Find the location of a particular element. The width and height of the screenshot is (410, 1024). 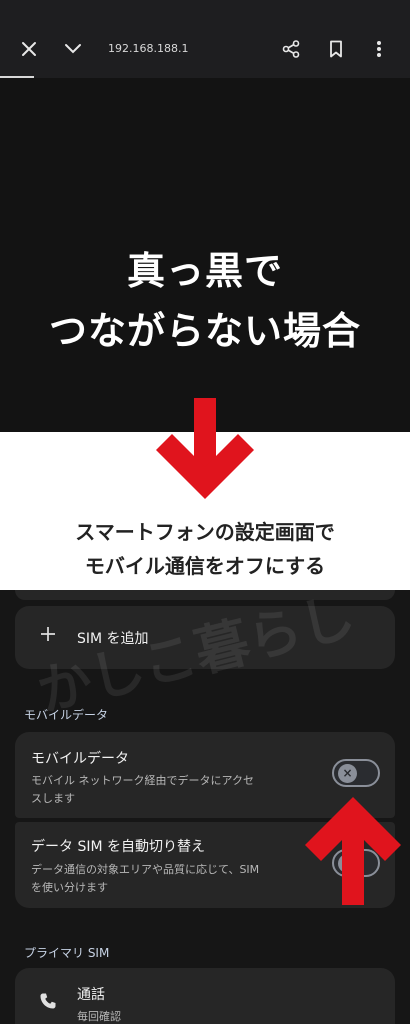

phone-icon is located at coordinates (48, 1003).